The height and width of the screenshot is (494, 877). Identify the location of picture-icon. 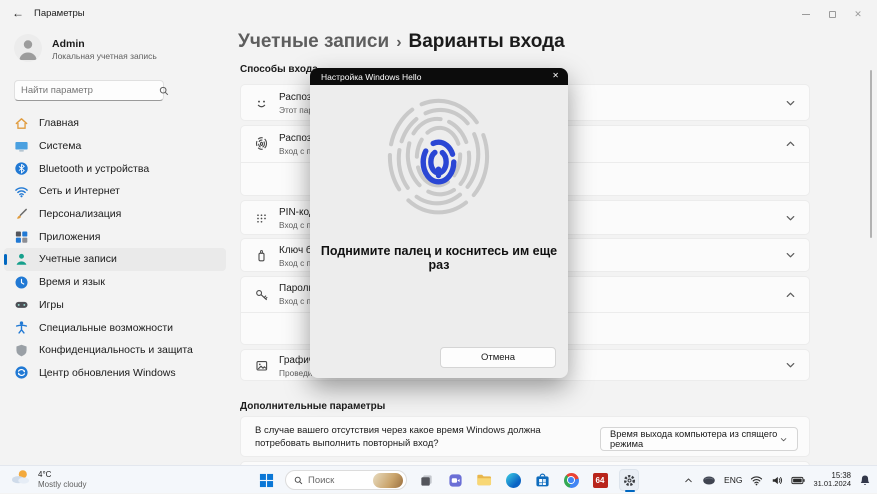
(261, 365).